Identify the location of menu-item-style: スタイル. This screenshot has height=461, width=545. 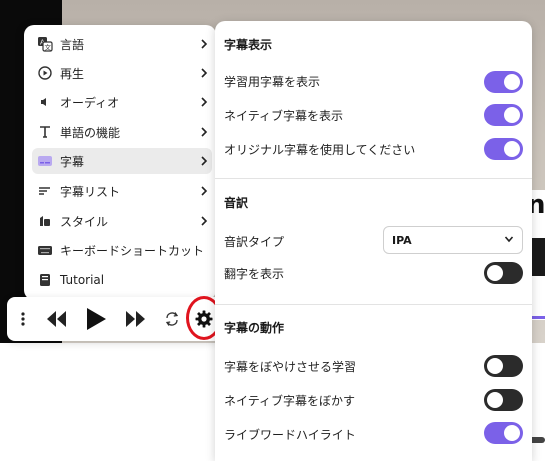
(122, 221).